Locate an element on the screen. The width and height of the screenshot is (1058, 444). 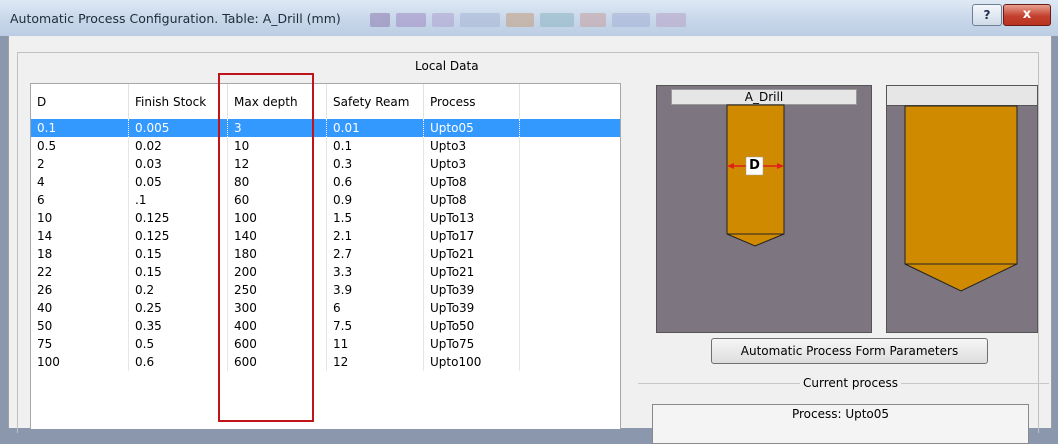
cell-safety-ream: 3.3 is located at coordinates (375, 272).